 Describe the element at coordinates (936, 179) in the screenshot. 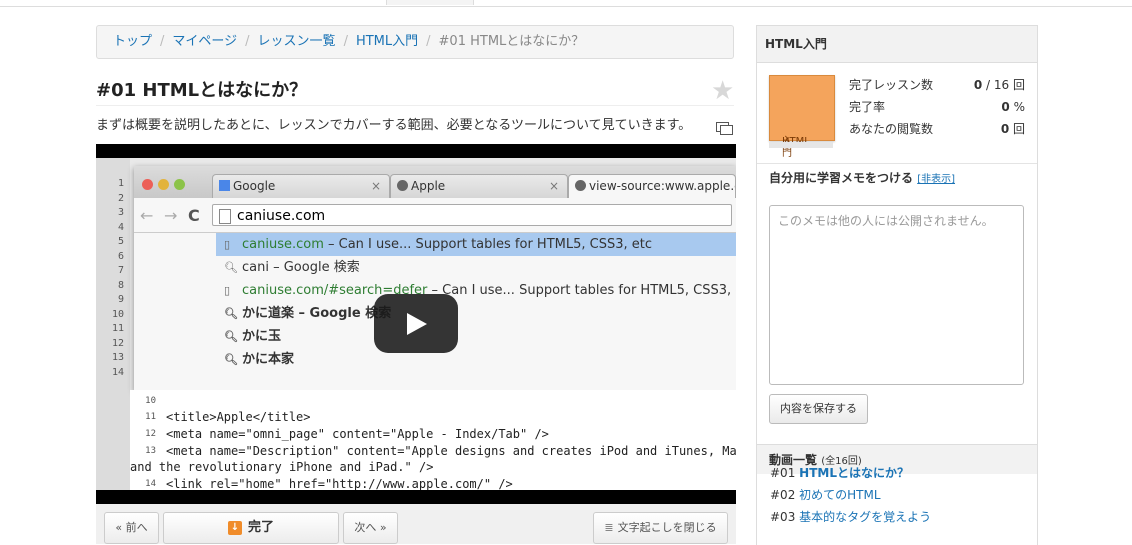

I see `memo-hide-link: [非表示]` at that location.